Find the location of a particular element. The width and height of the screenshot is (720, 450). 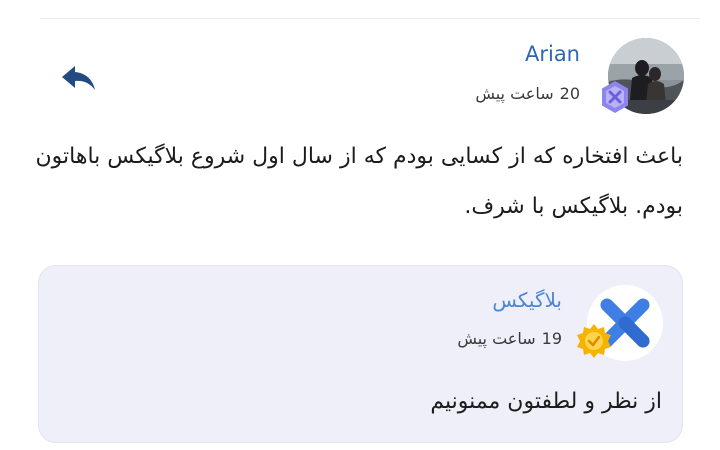

comment-timestamp: ساعت پیش 20 is located at coordinates (527, 93).